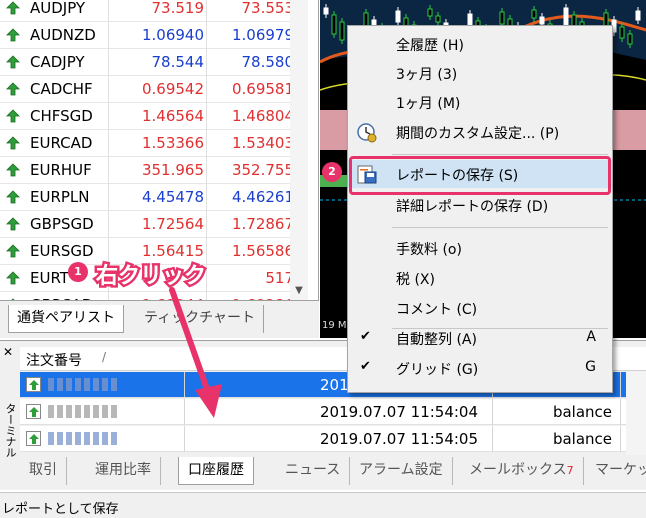 Image resolution: width=646 pixels, height=518 pixels. Describe the element at coordinates (636, 413) in the screenshot. I see `terminal-scrollbar` at that location.